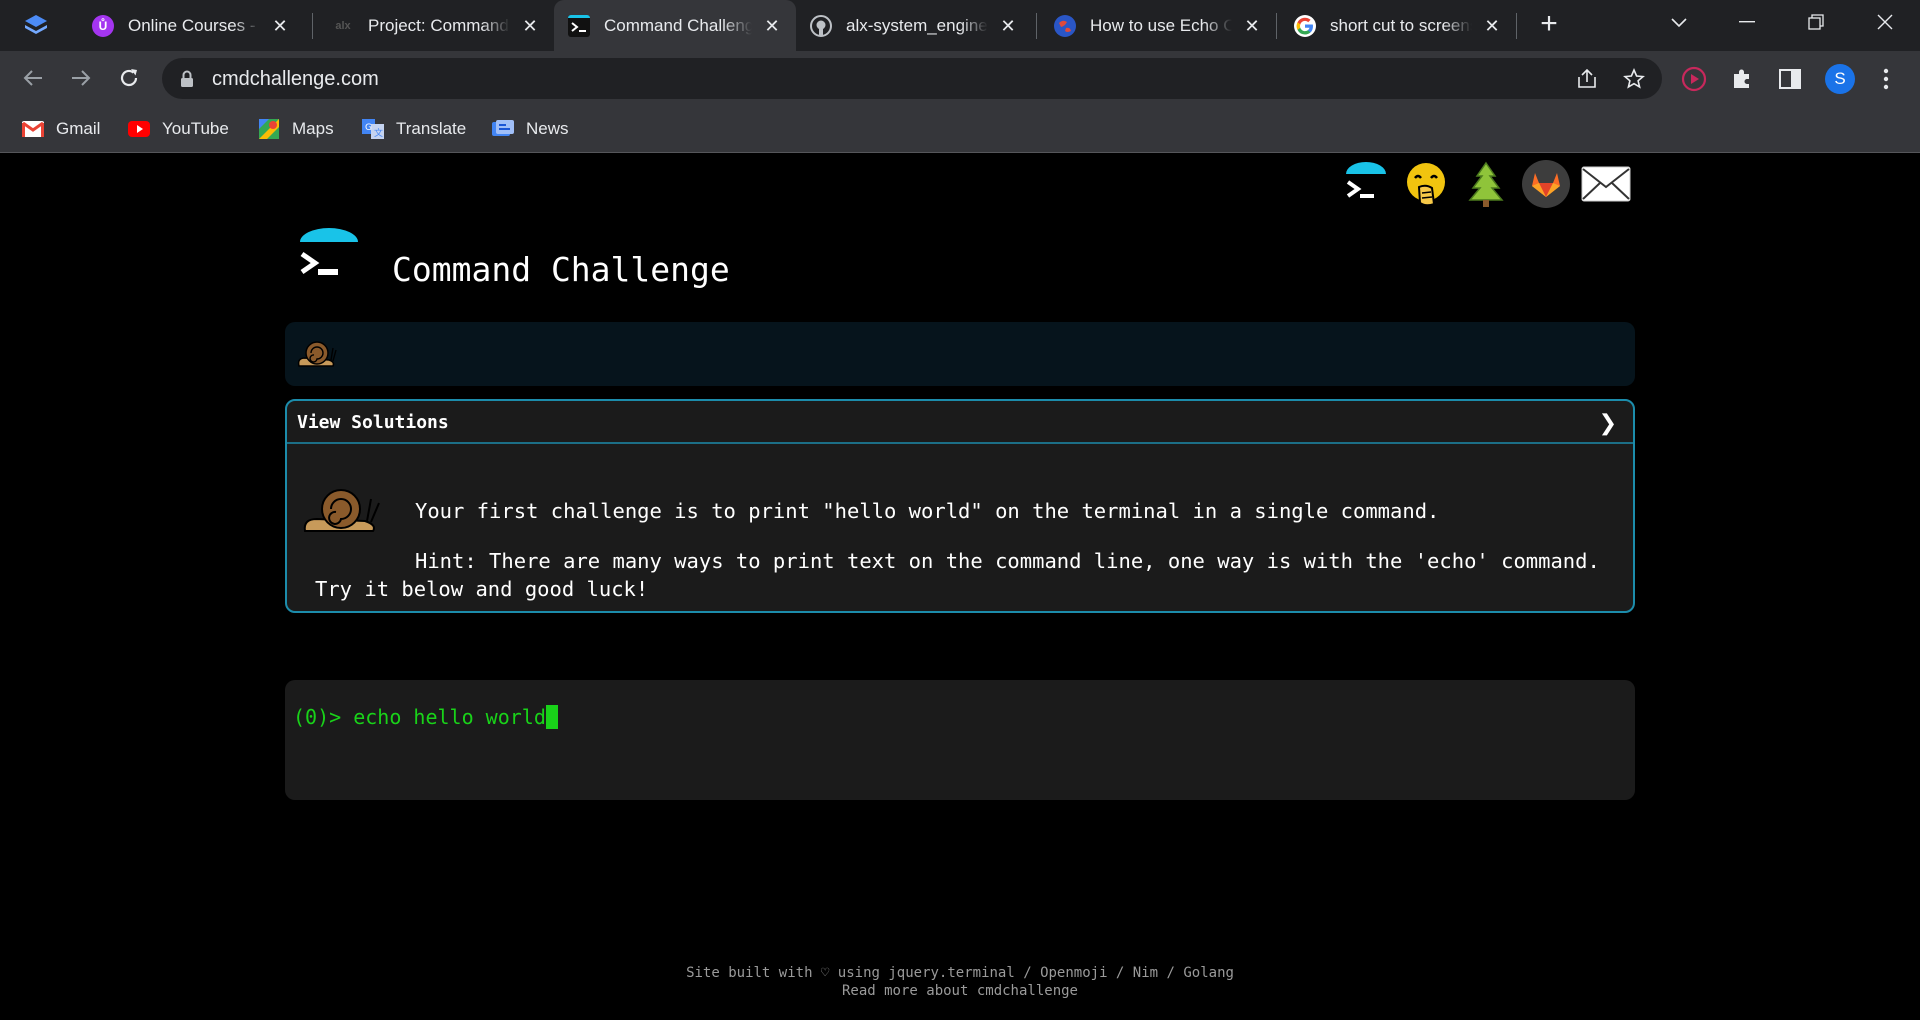  What do you see at coordinates (368, 128) in the screenshot?
I see `svg-text: G` at bounding box center [368, 128].